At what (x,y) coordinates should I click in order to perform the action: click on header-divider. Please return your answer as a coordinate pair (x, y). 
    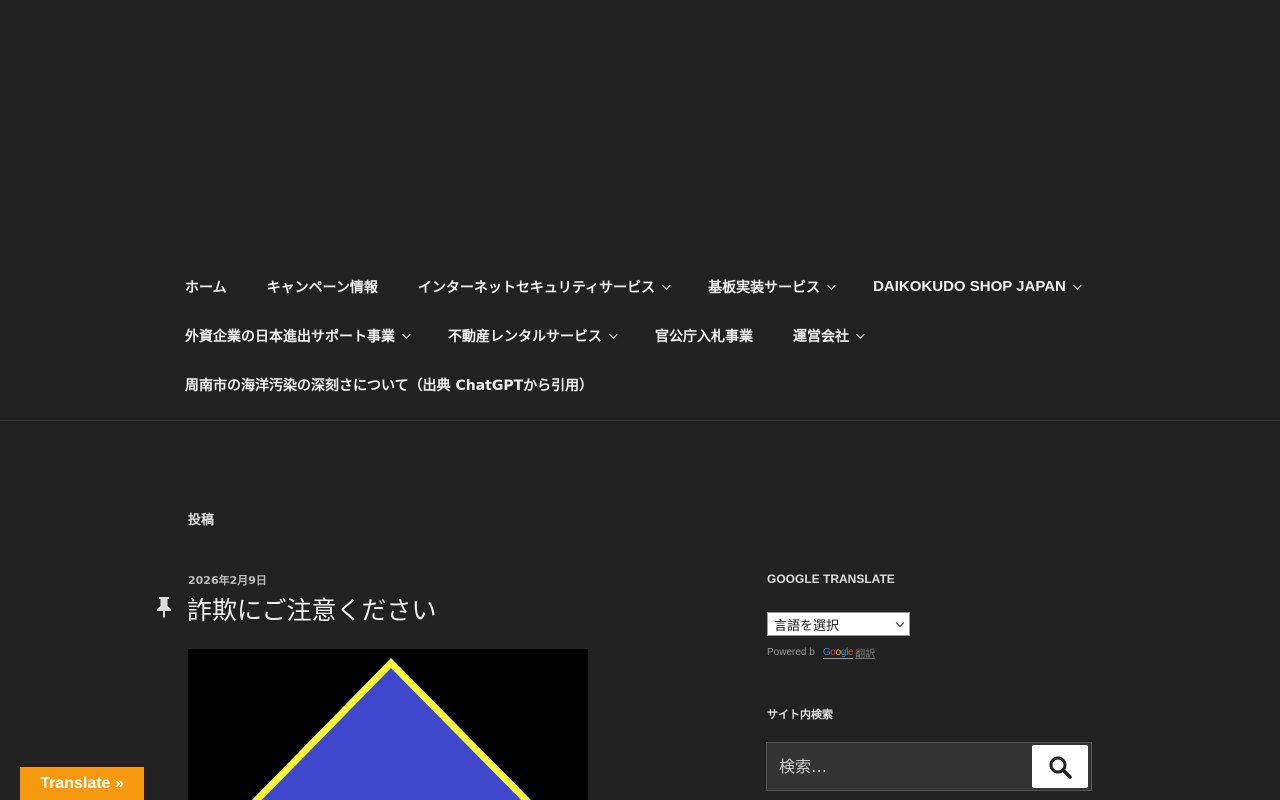
    Looking at the image, I should click on (640, 420).